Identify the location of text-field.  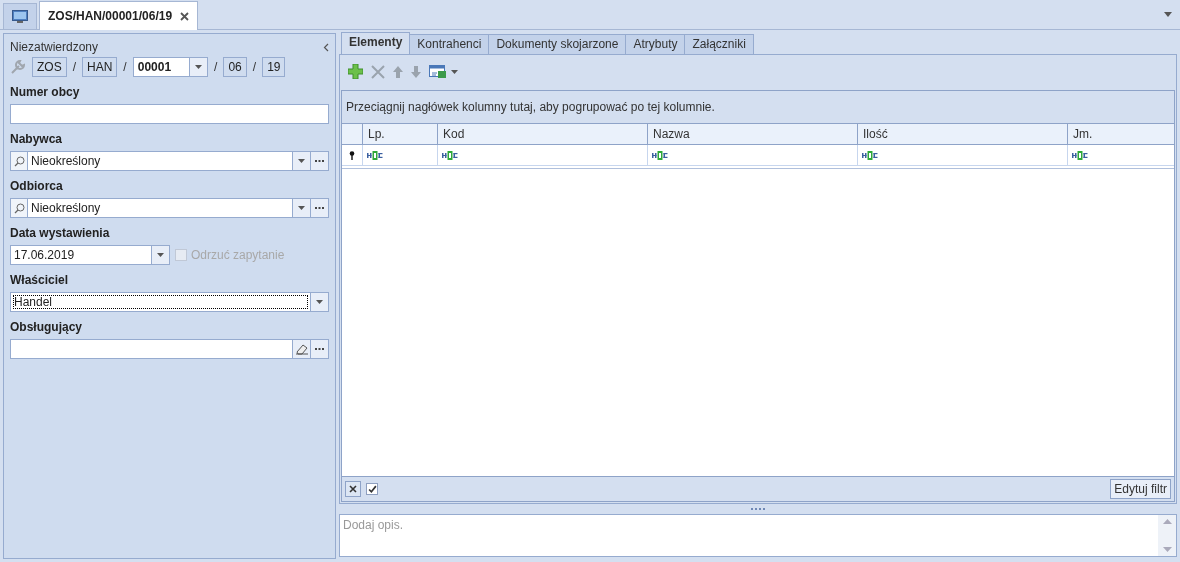
(169, 114).